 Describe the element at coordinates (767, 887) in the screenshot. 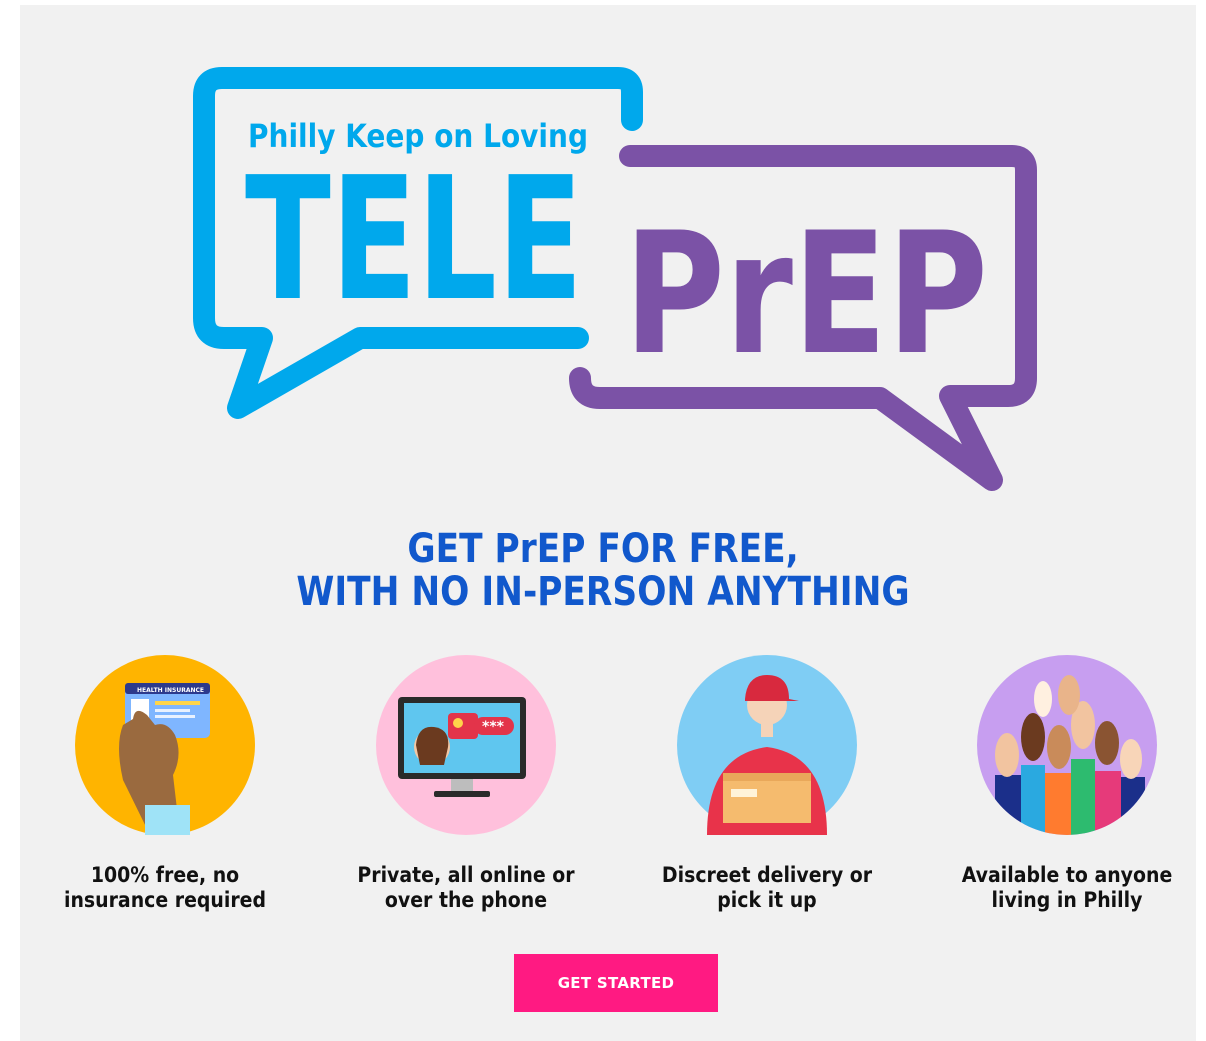

I see `feature-caption: Discreet delivery or pick it up` at that location.